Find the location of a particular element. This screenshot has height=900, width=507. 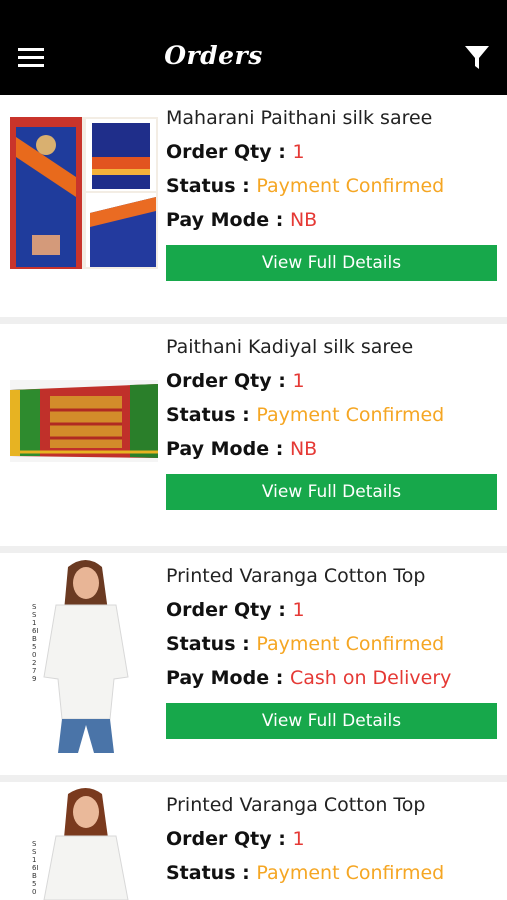

app-header: Orders is located at coordinates (253, 47).